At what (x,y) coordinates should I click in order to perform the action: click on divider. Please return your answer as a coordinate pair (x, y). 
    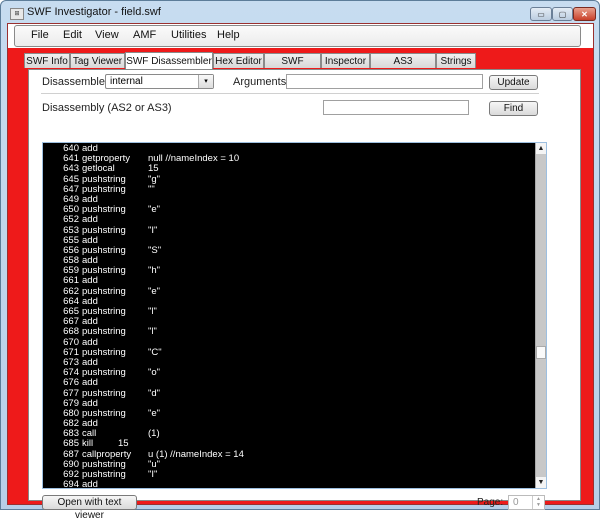
    Looking at the image, I should click on (290, 93).